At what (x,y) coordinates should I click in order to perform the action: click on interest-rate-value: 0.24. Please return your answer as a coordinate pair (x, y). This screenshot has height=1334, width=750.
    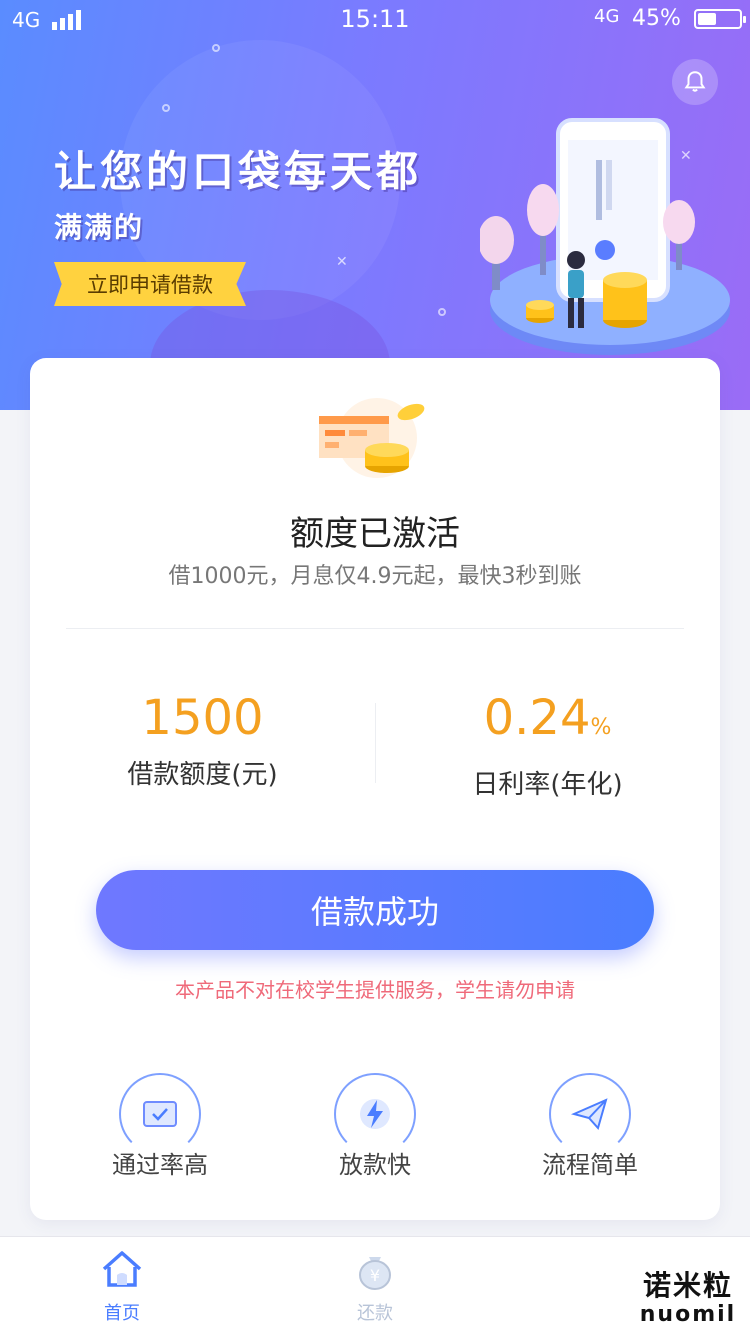
    Looking at the image, I should click on (537, 718).